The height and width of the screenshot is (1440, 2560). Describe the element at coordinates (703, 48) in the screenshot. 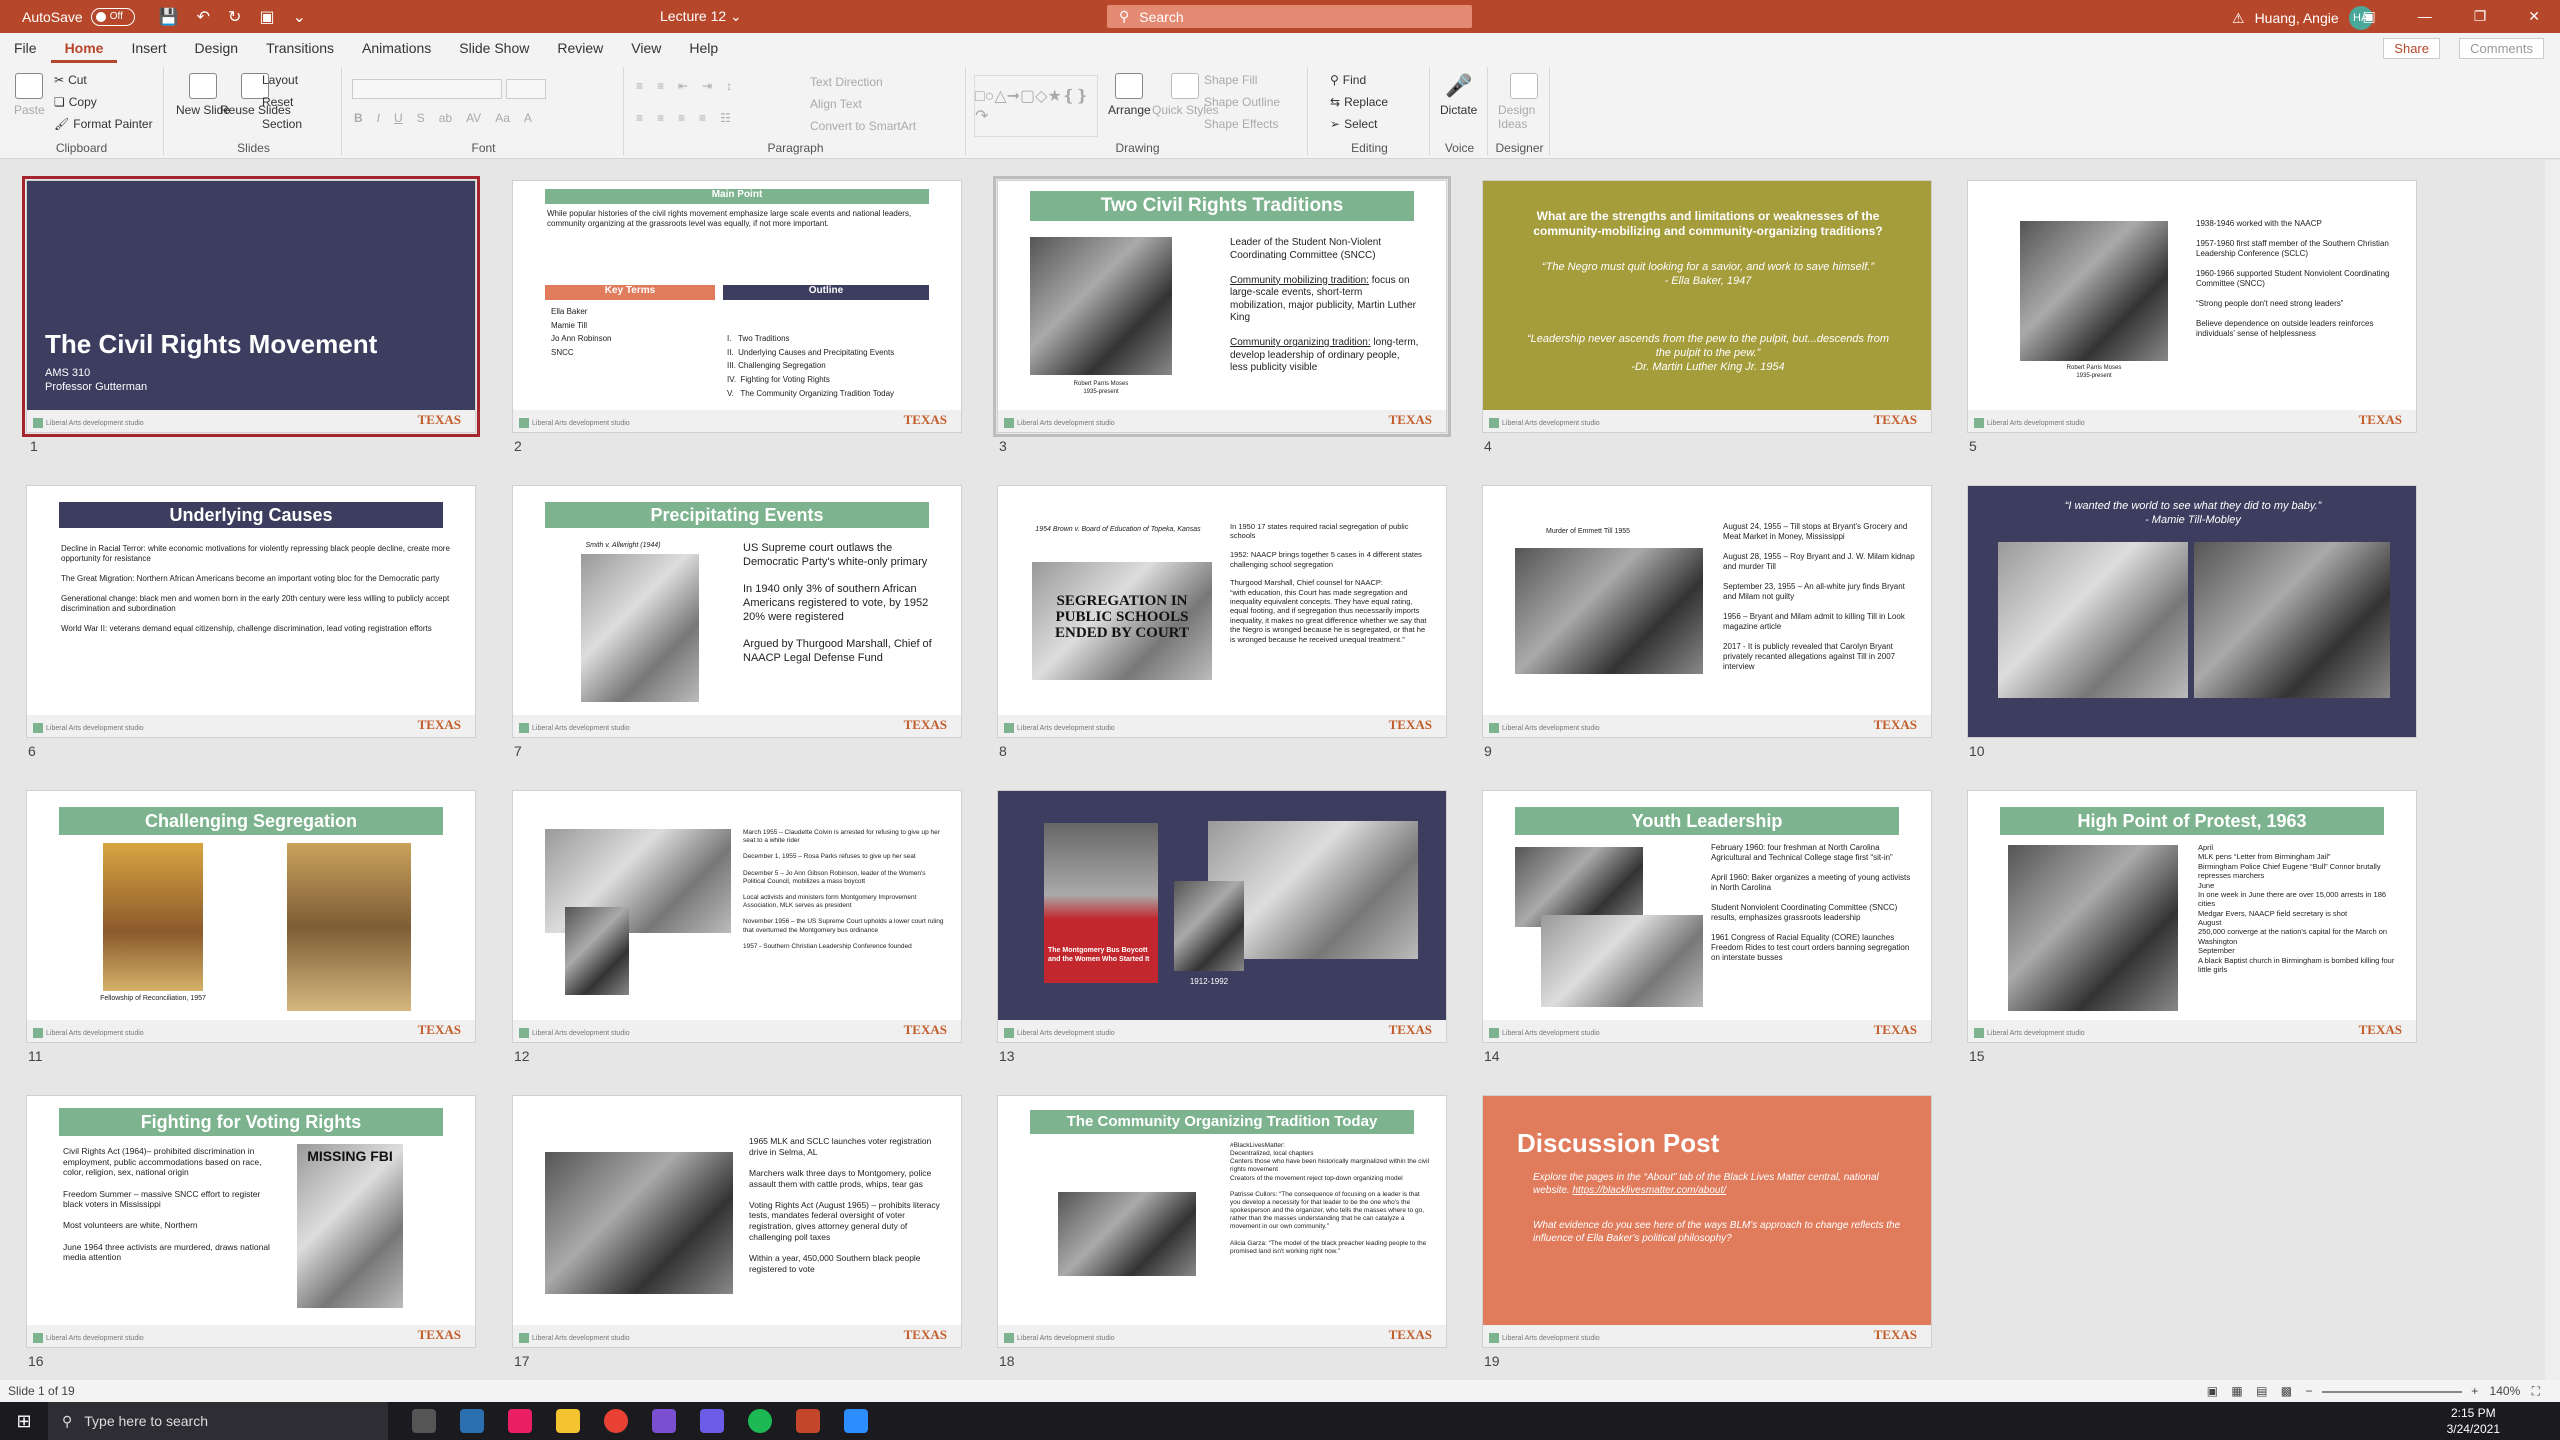

I see `tab-help: Help` at that location.